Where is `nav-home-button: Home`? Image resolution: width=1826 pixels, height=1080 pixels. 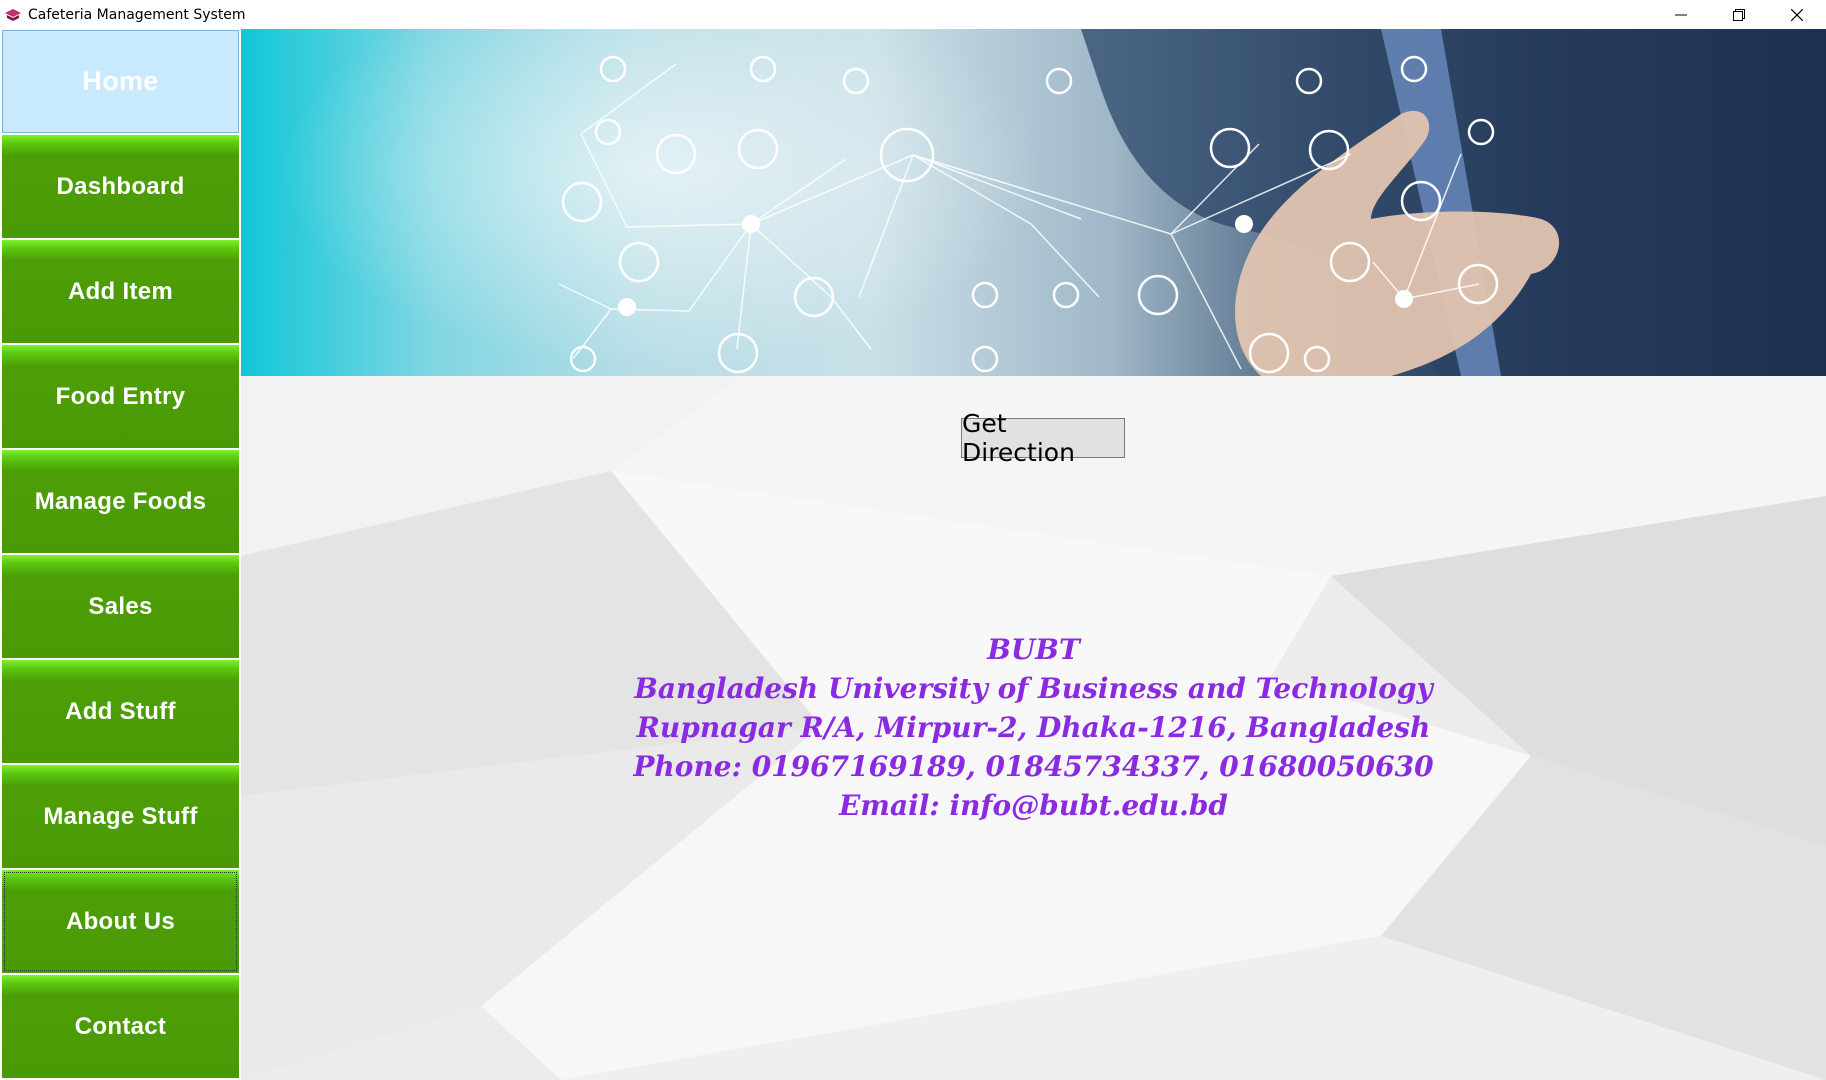 nav-home-button: Home is located at coordinates (120, 81).